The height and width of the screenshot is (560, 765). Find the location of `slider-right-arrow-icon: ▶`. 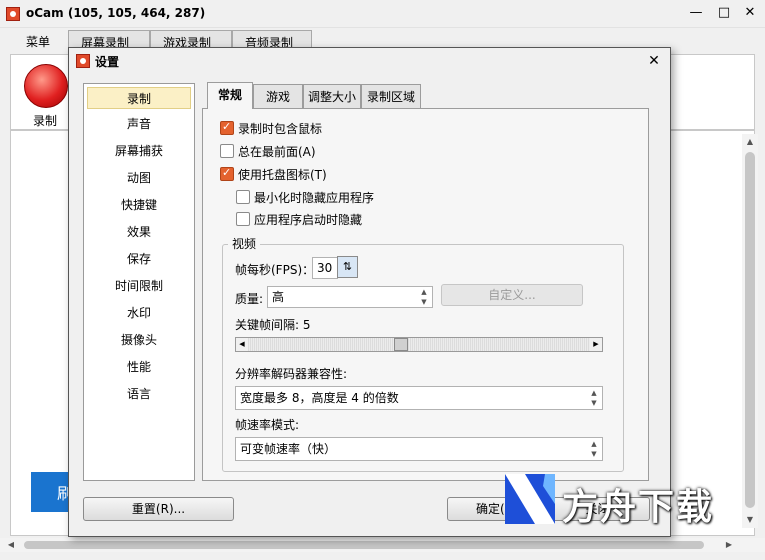

slider-right-arrow-icon: ▶ is located at coordinates (596, 344).